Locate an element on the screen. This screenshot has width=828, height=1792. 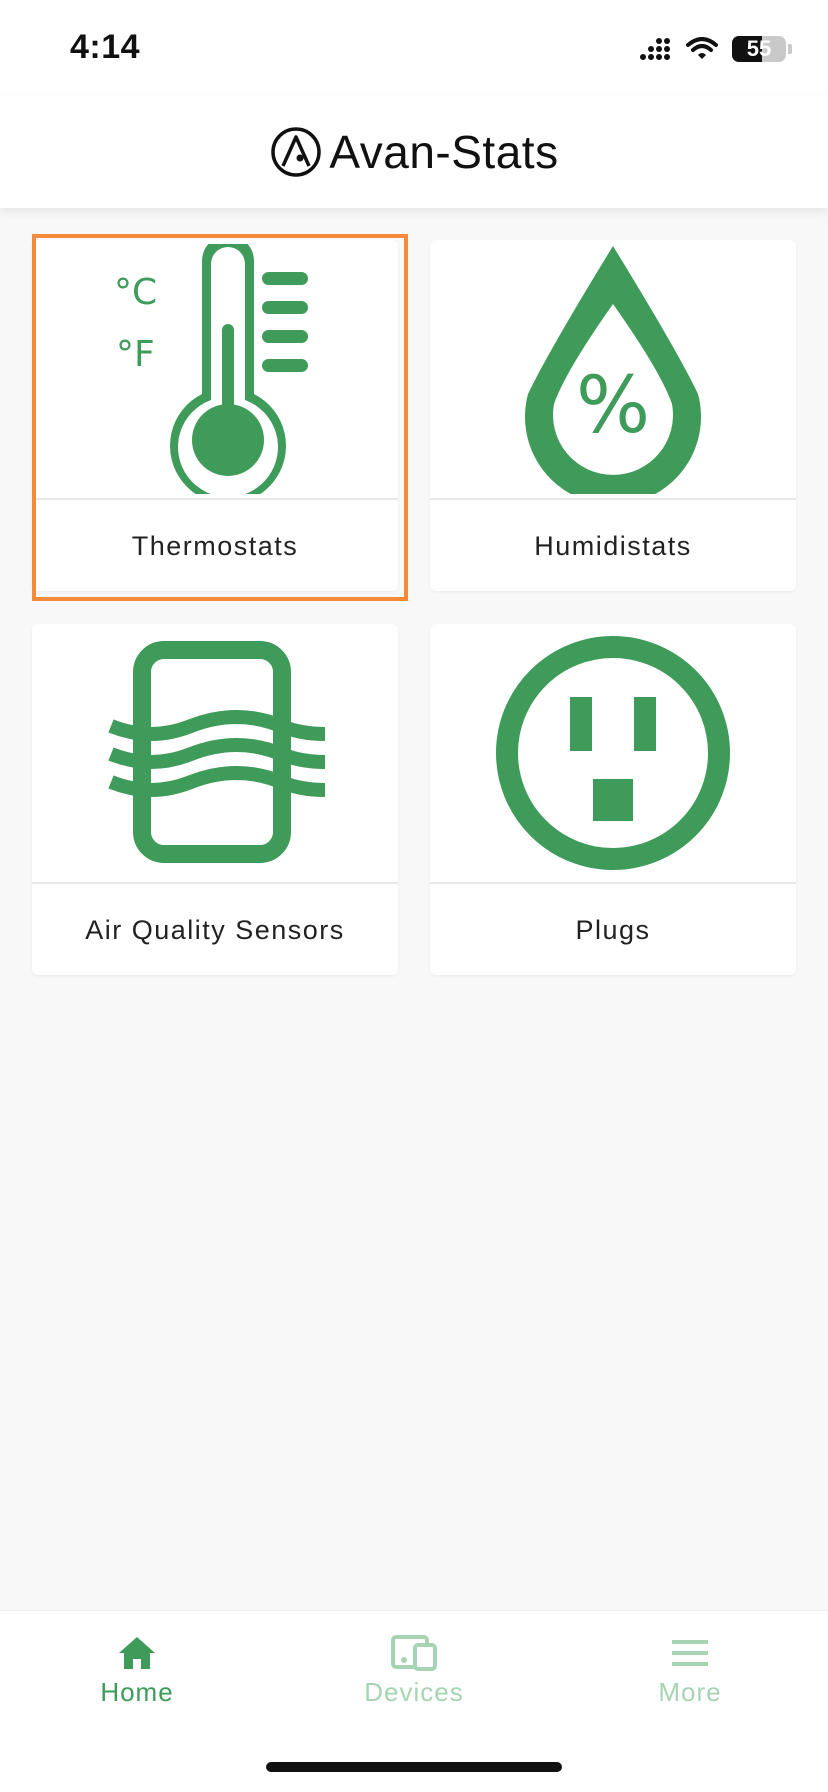
app-title: Avan-Stats is located at coordinates (444, 152).